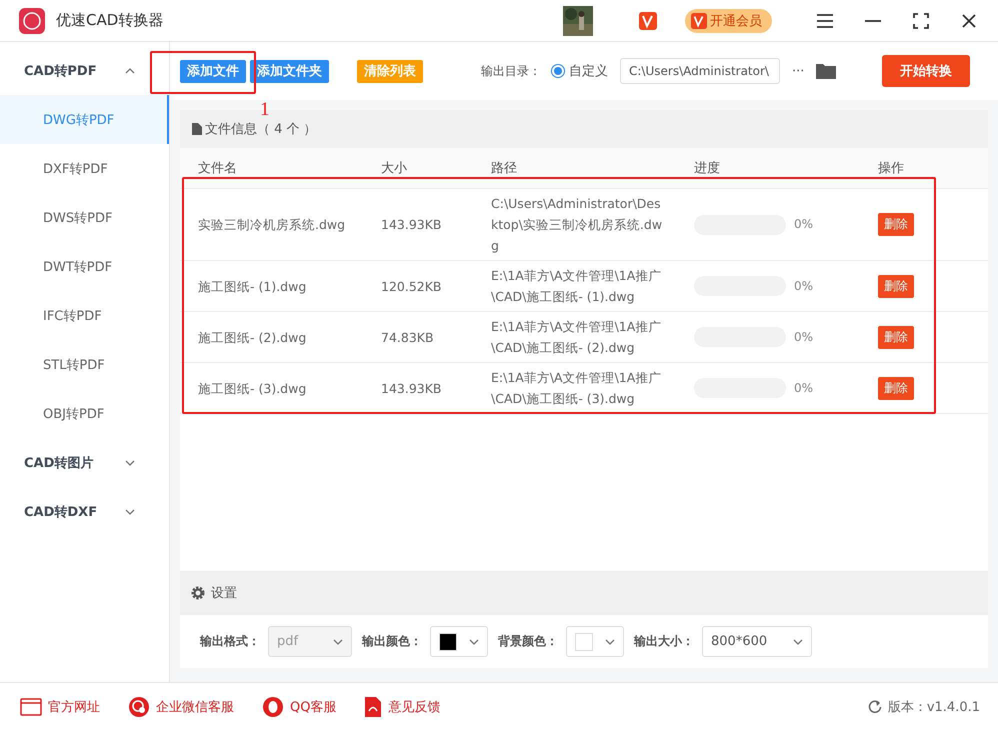 The image size is (998, 730). What do you see at coordinates (84, 315) in the screenshot?
I see `sidebar-item: IFC转PDF` at bounding box center [84, 315].